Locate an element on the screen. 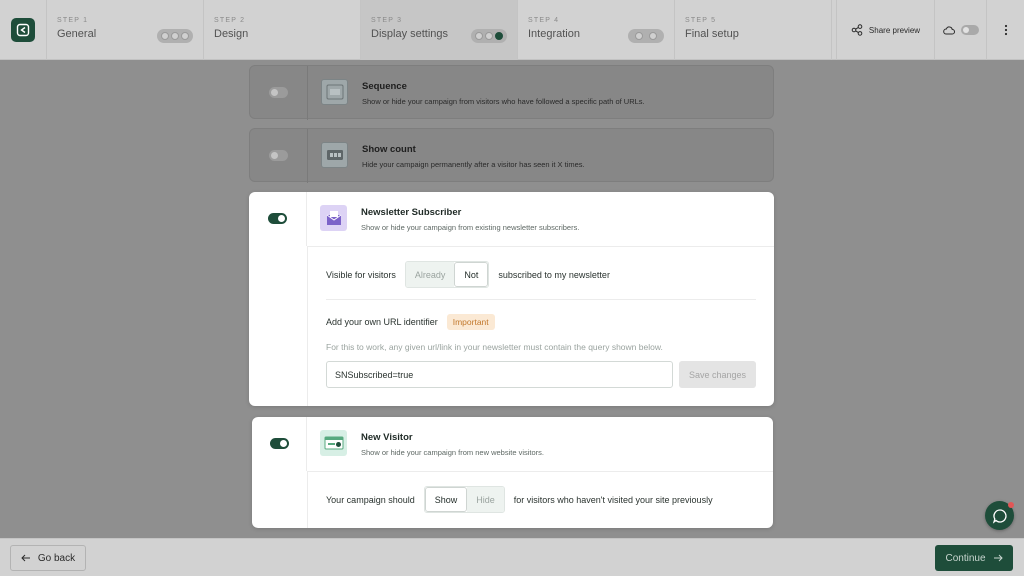 The image size is (1024, 576). step-number: STEP 5 is located at coordinates (701, 20).